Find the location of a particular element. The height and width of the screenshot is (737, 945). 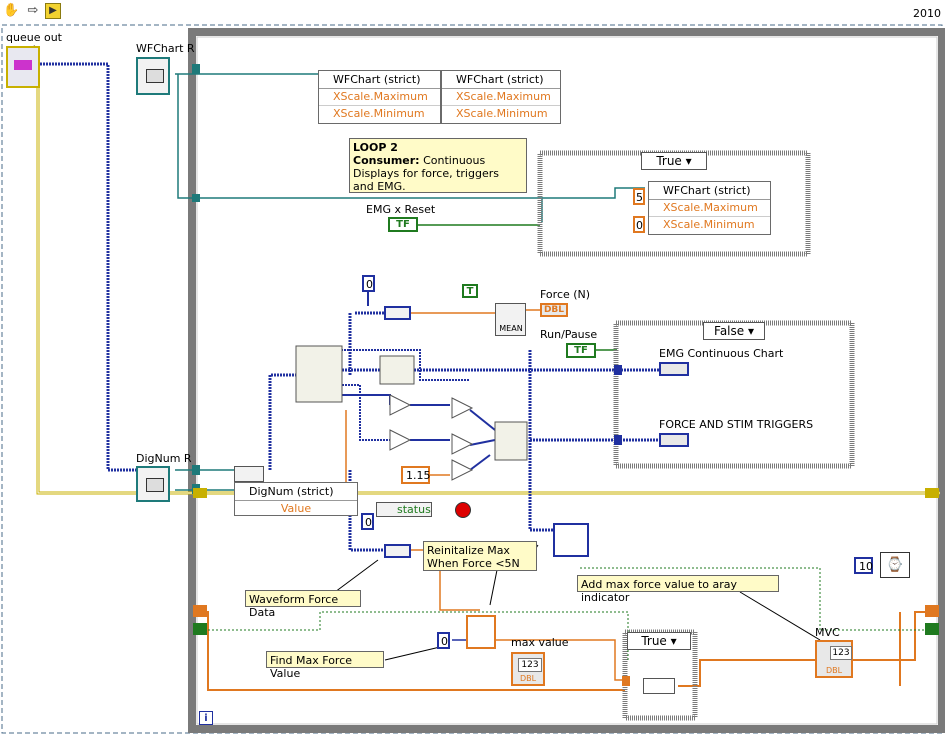

force-indicator: DBL is located at coordinates (554, 310).